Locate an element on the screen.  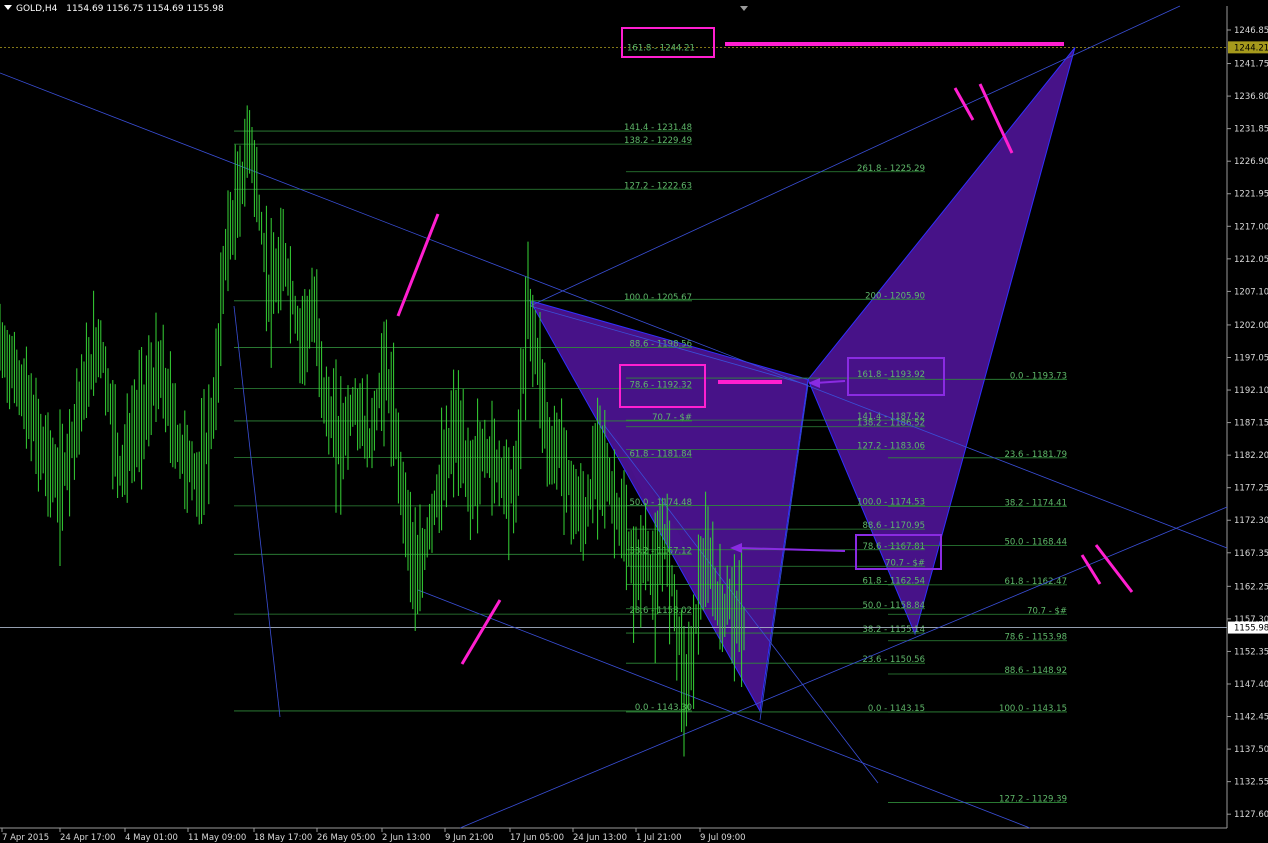
fib-label: 61.8 - 1181.84 is located at coordinates (660, 455).